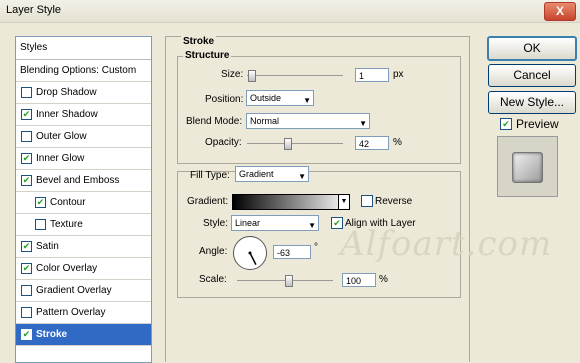 This screenshot has height=363, width=580. I want to click on preview-label: Preview, so click(537, 124).